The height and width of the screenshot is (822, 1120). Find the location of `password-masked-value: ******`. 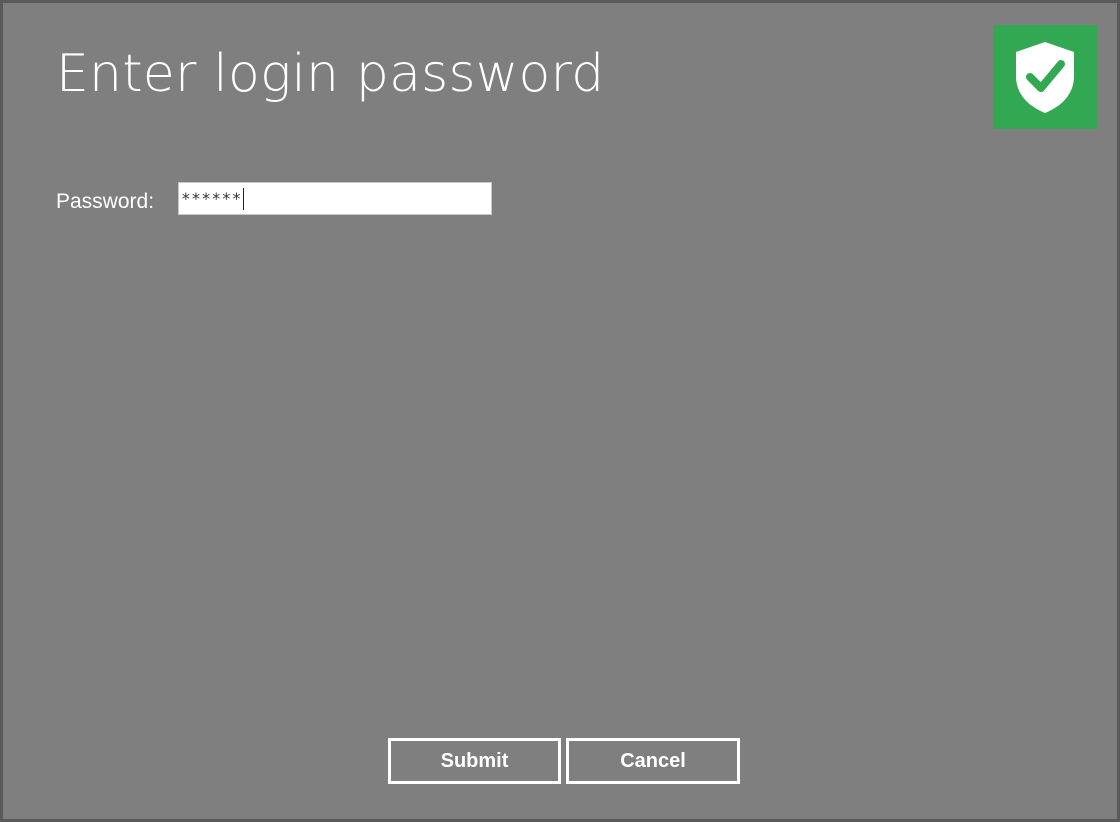

password-masked-value: ****** is located at coordinates (211, 198).